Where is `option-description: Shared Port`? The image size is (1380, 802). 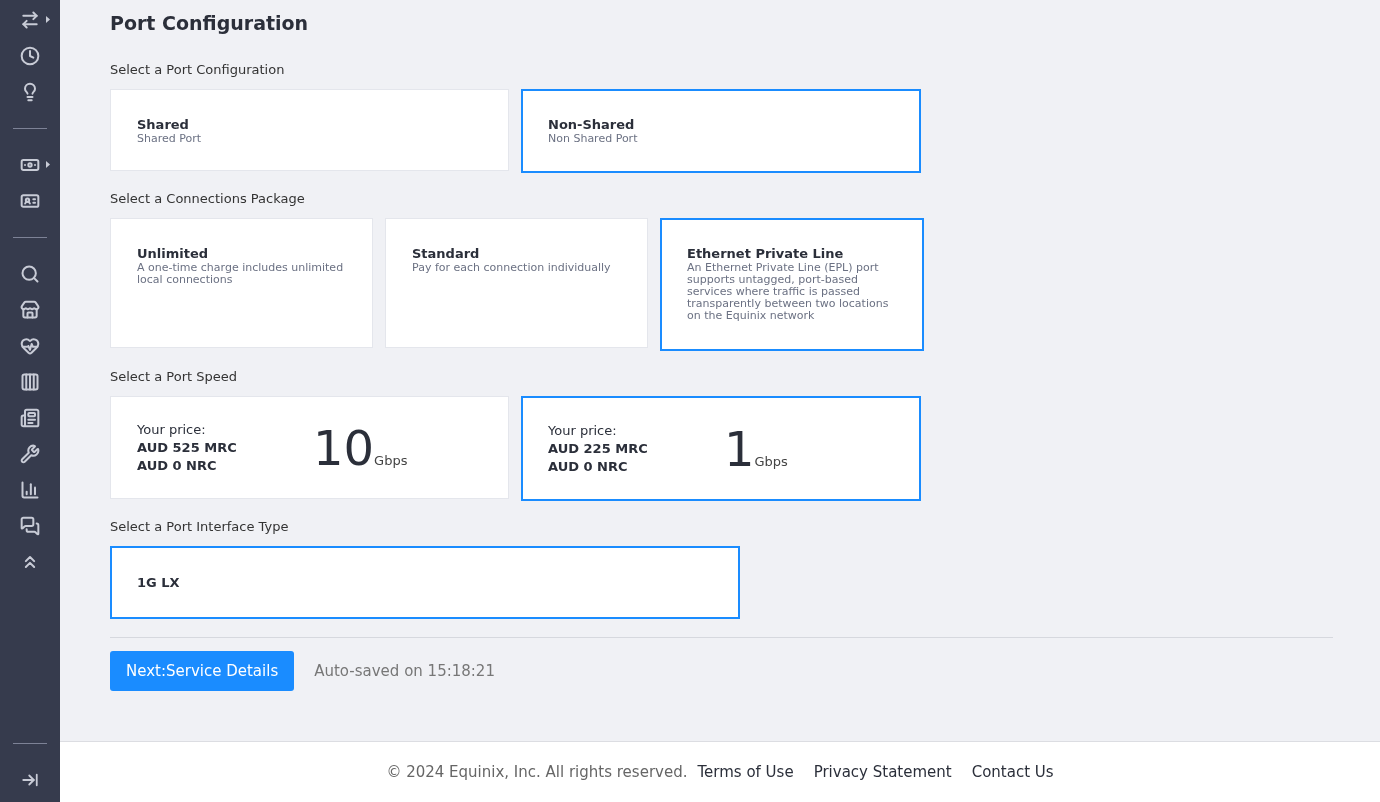 option-description: Shared Port is located at coordinates (170, 139).